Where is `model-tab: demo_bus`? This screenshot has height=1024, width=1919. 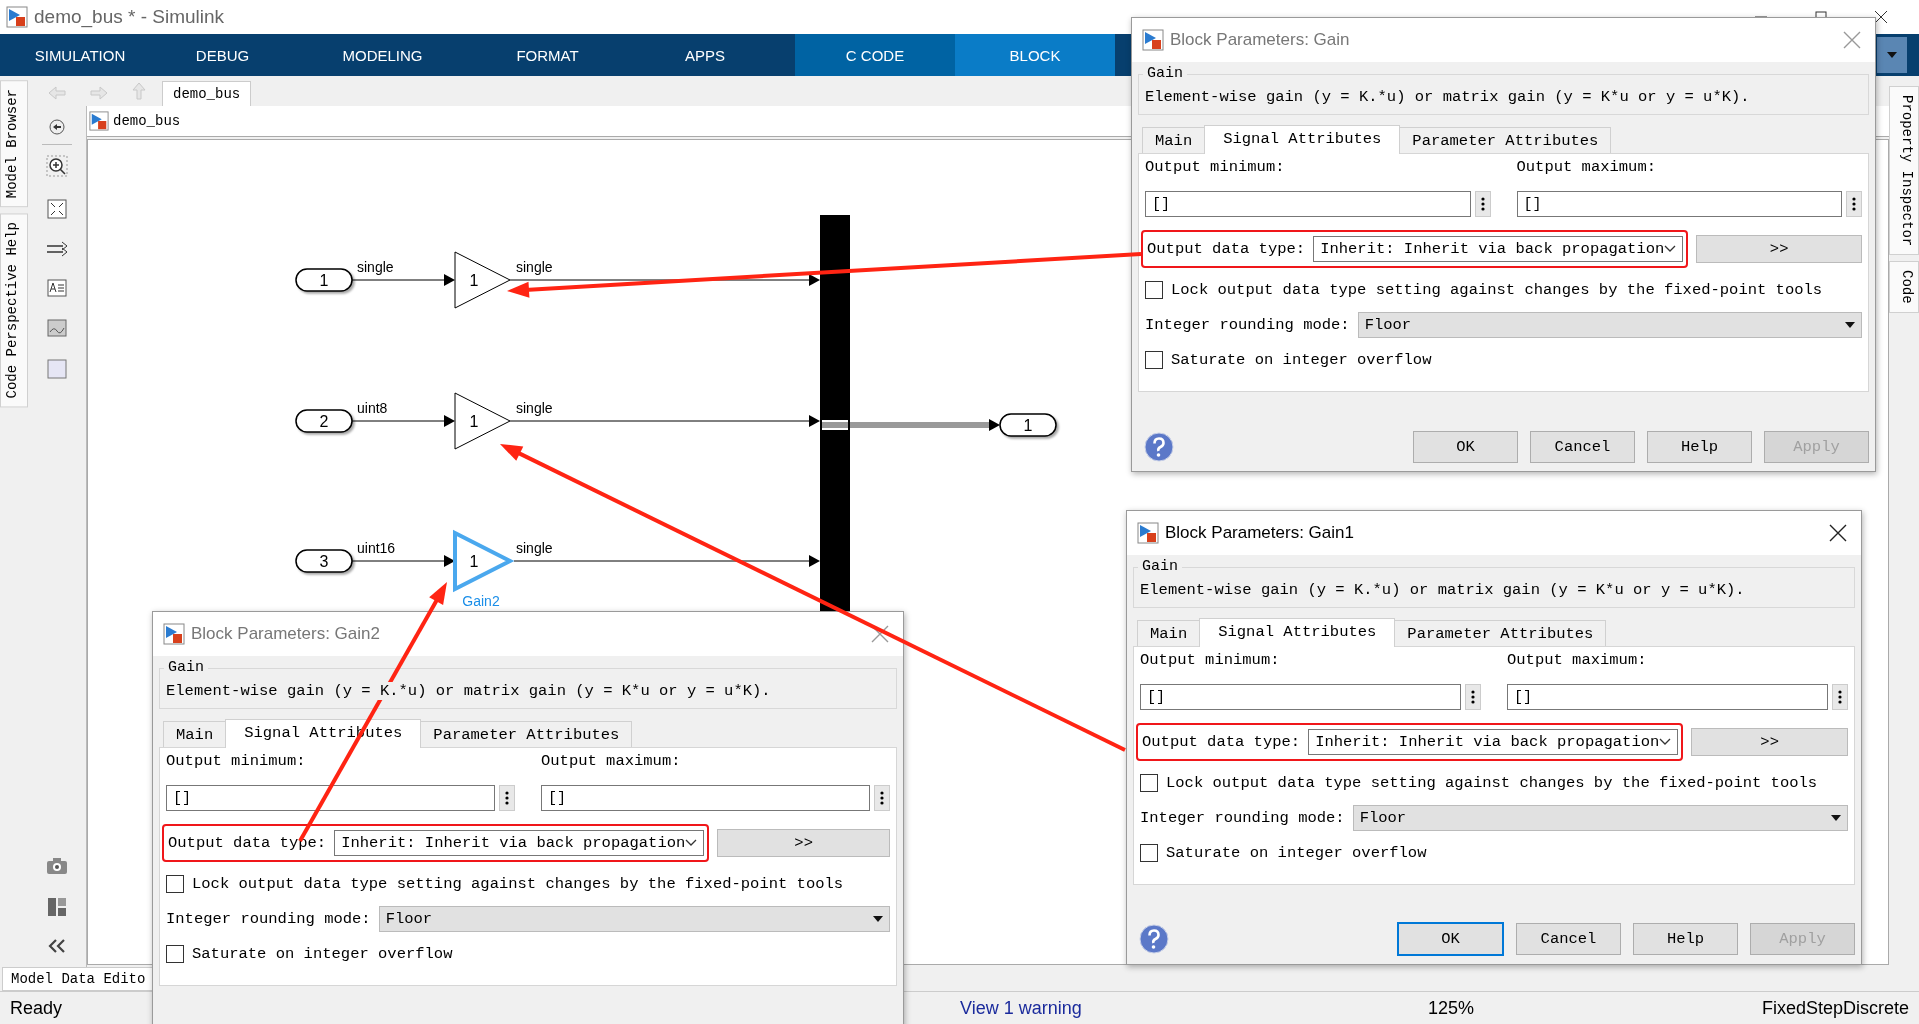 model-tab: demo_bus is located at coordinates (207, 93).